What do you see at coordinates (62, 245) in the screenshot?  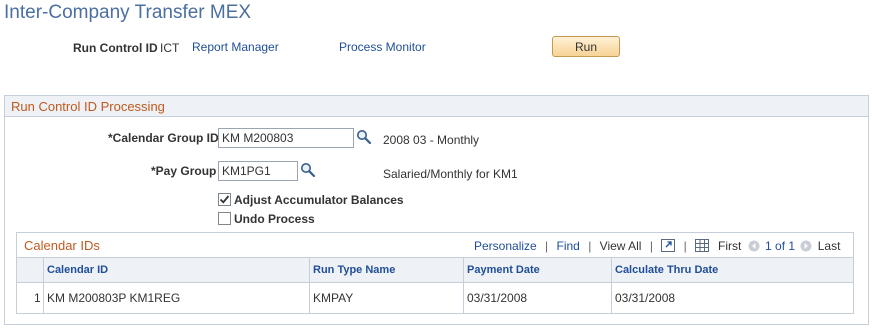 I see `grid-title: Calendar IDs` at bounding box center [62, 245].